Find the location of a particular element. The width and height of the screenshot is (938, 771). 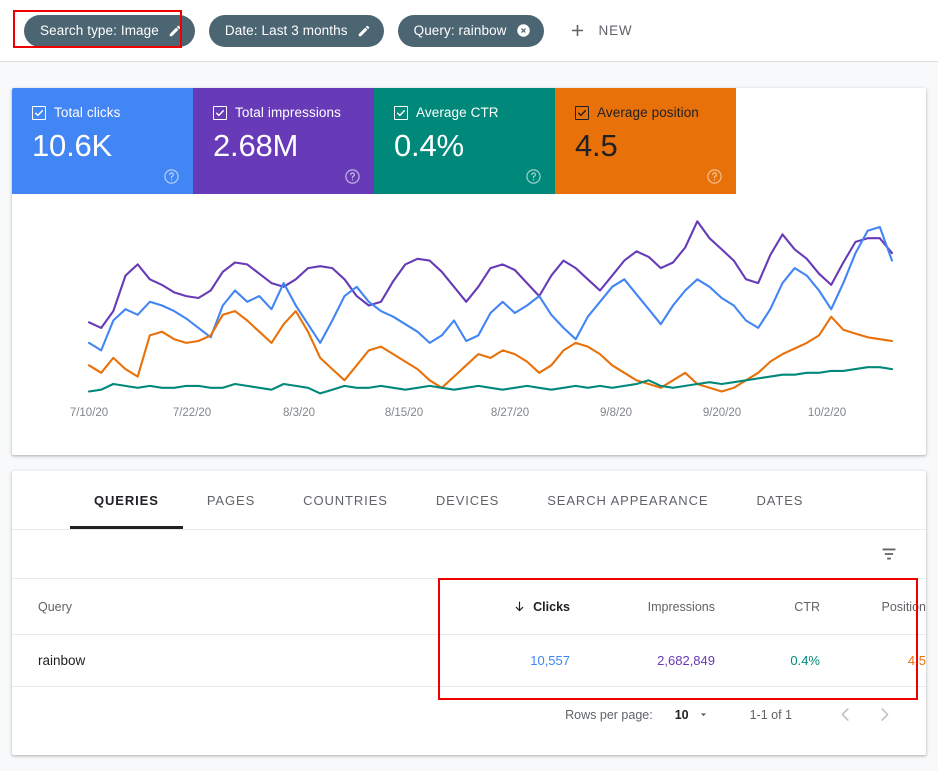

cell-impressions: 2,682,849 is located at coordinates (686, 660).